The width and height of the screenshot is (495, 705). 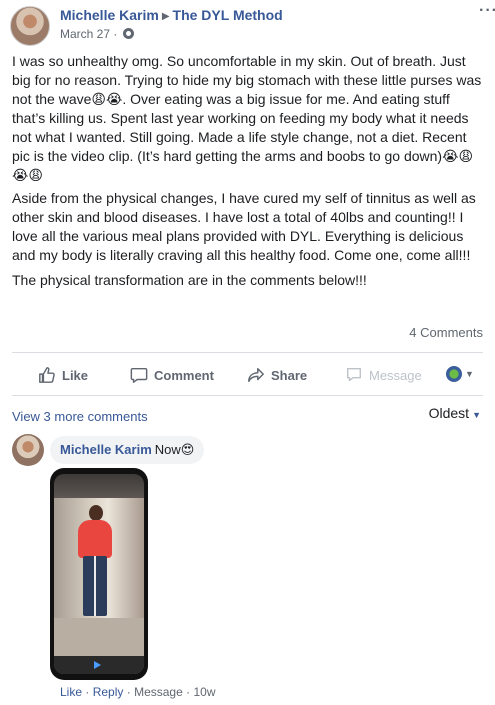 What do you see at coordinates (106, 449) in the screenshot?
I see `commenter-name-link: Michelle Karim` at bounding box center [106, 449].